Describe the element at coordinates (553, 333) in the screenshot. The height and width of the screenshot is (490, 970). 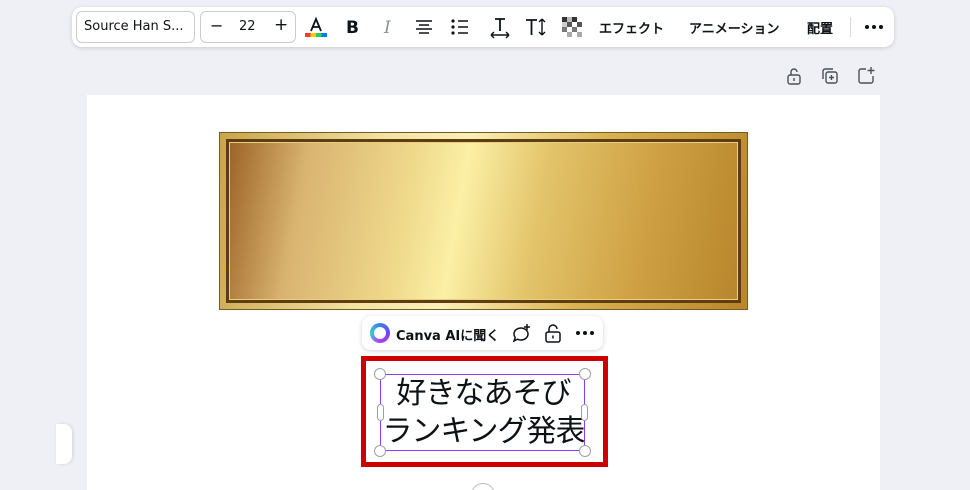
I see `lock-icon` at that location.